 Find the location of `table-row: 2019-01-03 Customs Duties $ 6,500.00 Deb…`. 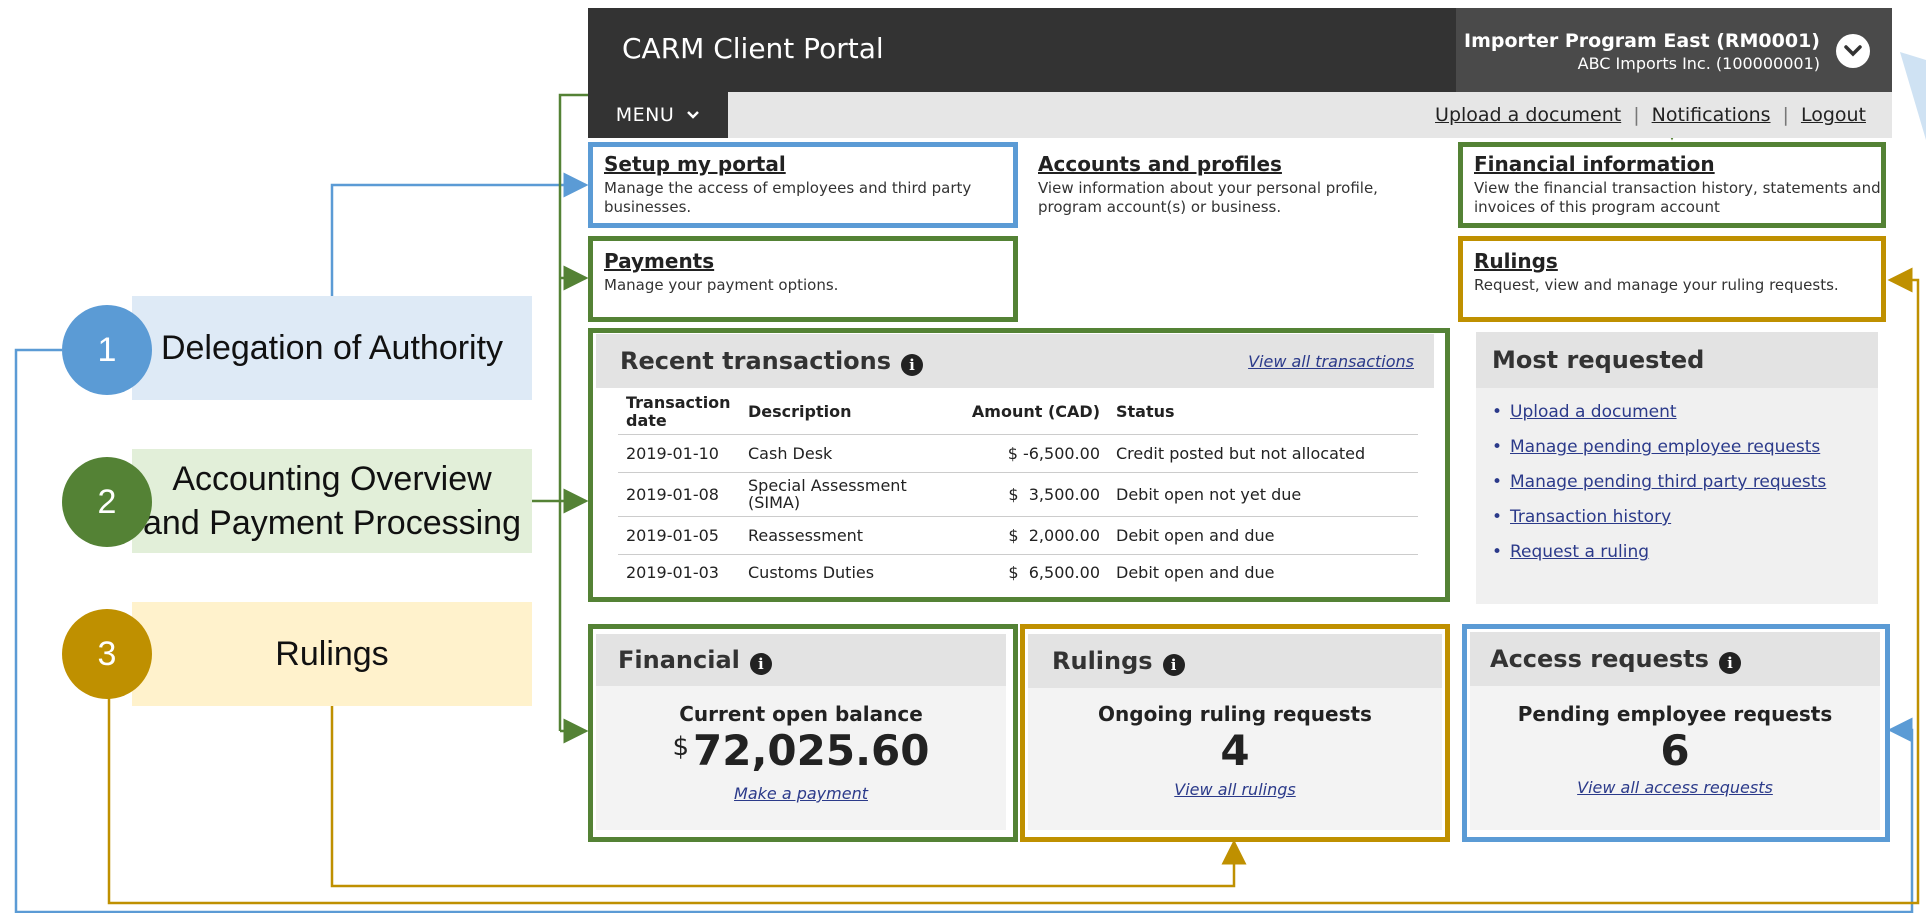

table-row: 2019-01-03 Customs Duties $ 6,500.00 Deb… is located at coordinates (1018, 572).